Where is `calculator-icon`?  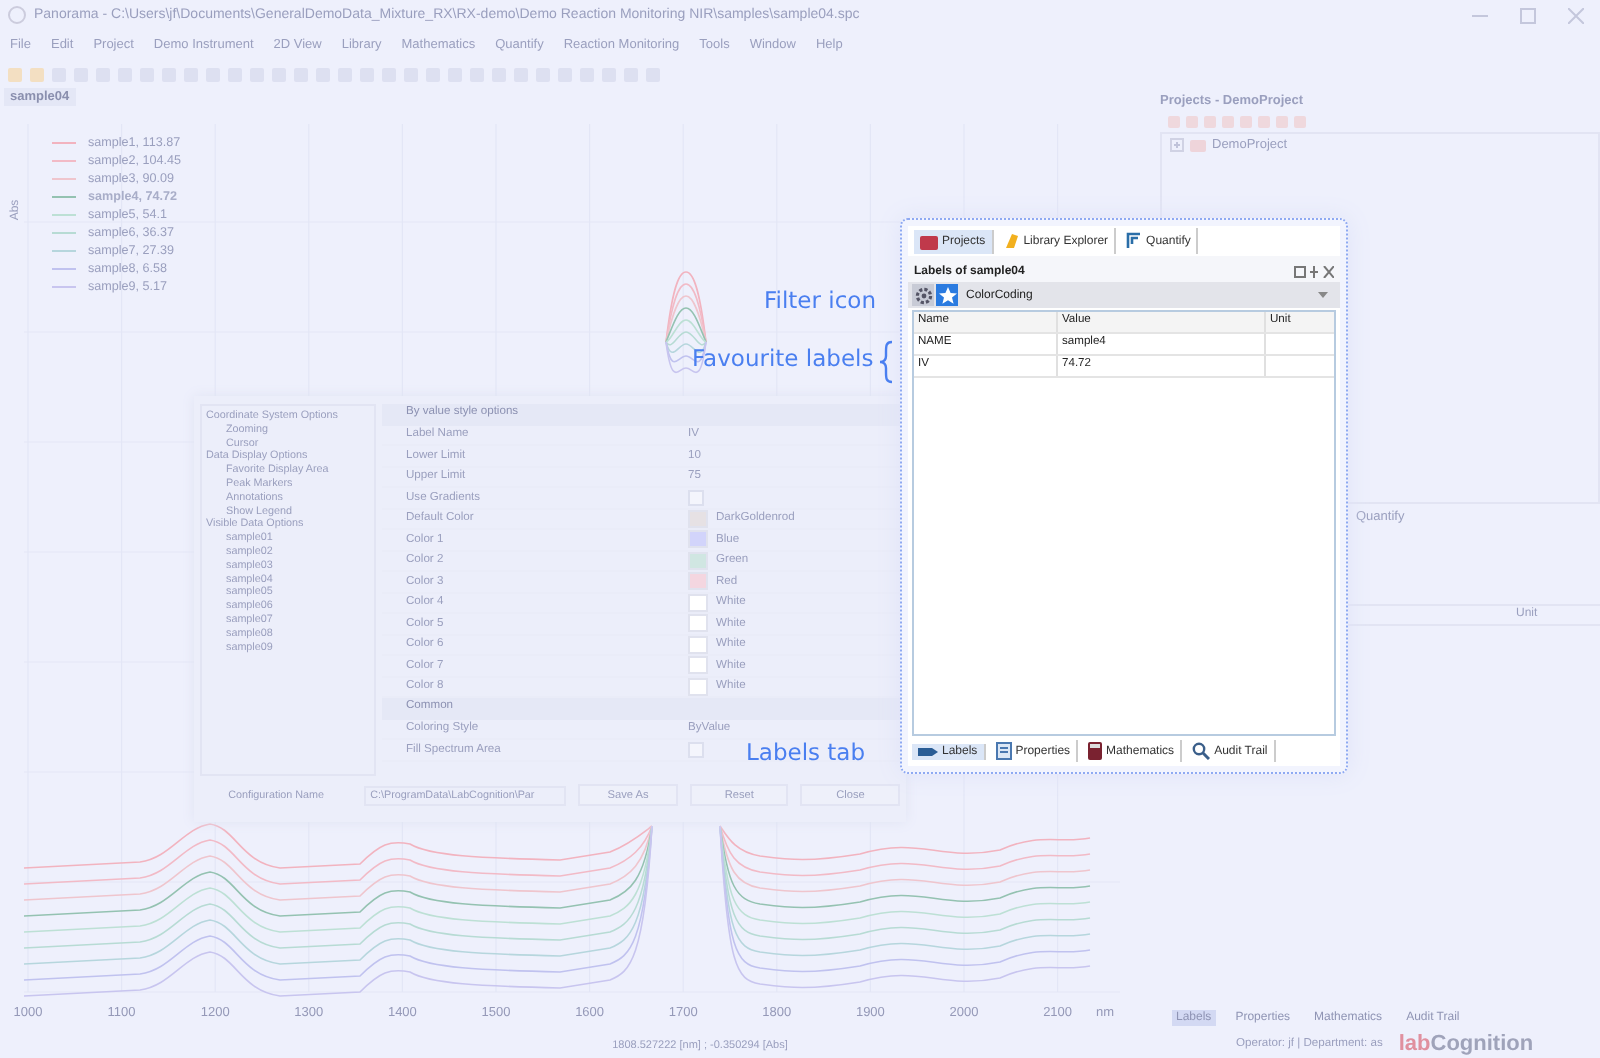
calculator-icon is located at coordinates (1095, 751).